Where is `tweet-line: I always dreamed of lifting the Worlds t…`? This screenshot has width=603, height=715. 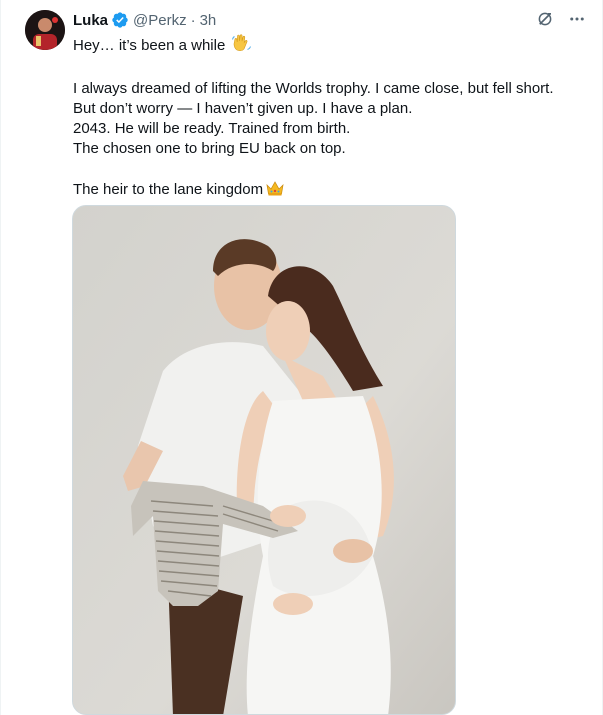 tweet-line: I always dreamed of lifting the Worlds t… is located at coordinates (313, 88).